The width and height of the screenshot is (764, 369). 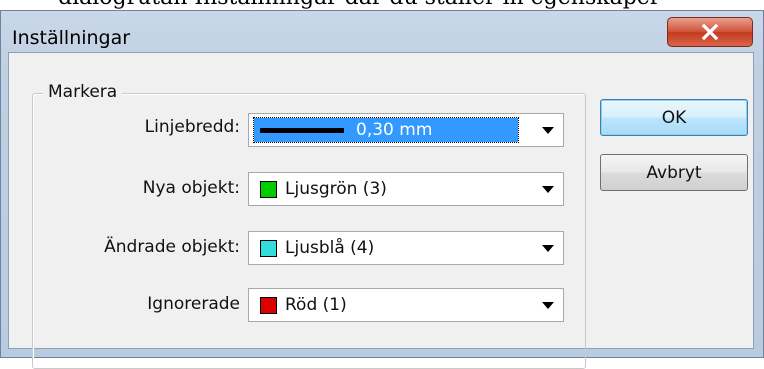 What do you see at coordinates (71, 38) in the screenshot?
I see `dialog-title: Inställningar` at bounding box center [71, 38].